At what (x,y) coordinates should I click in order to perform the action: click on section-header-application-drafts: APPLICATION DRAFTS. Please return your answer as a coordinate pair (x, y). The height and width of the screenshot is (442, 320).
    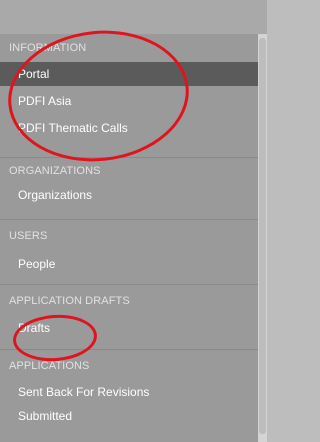
    Looking at the image, I should click on (69, 301).